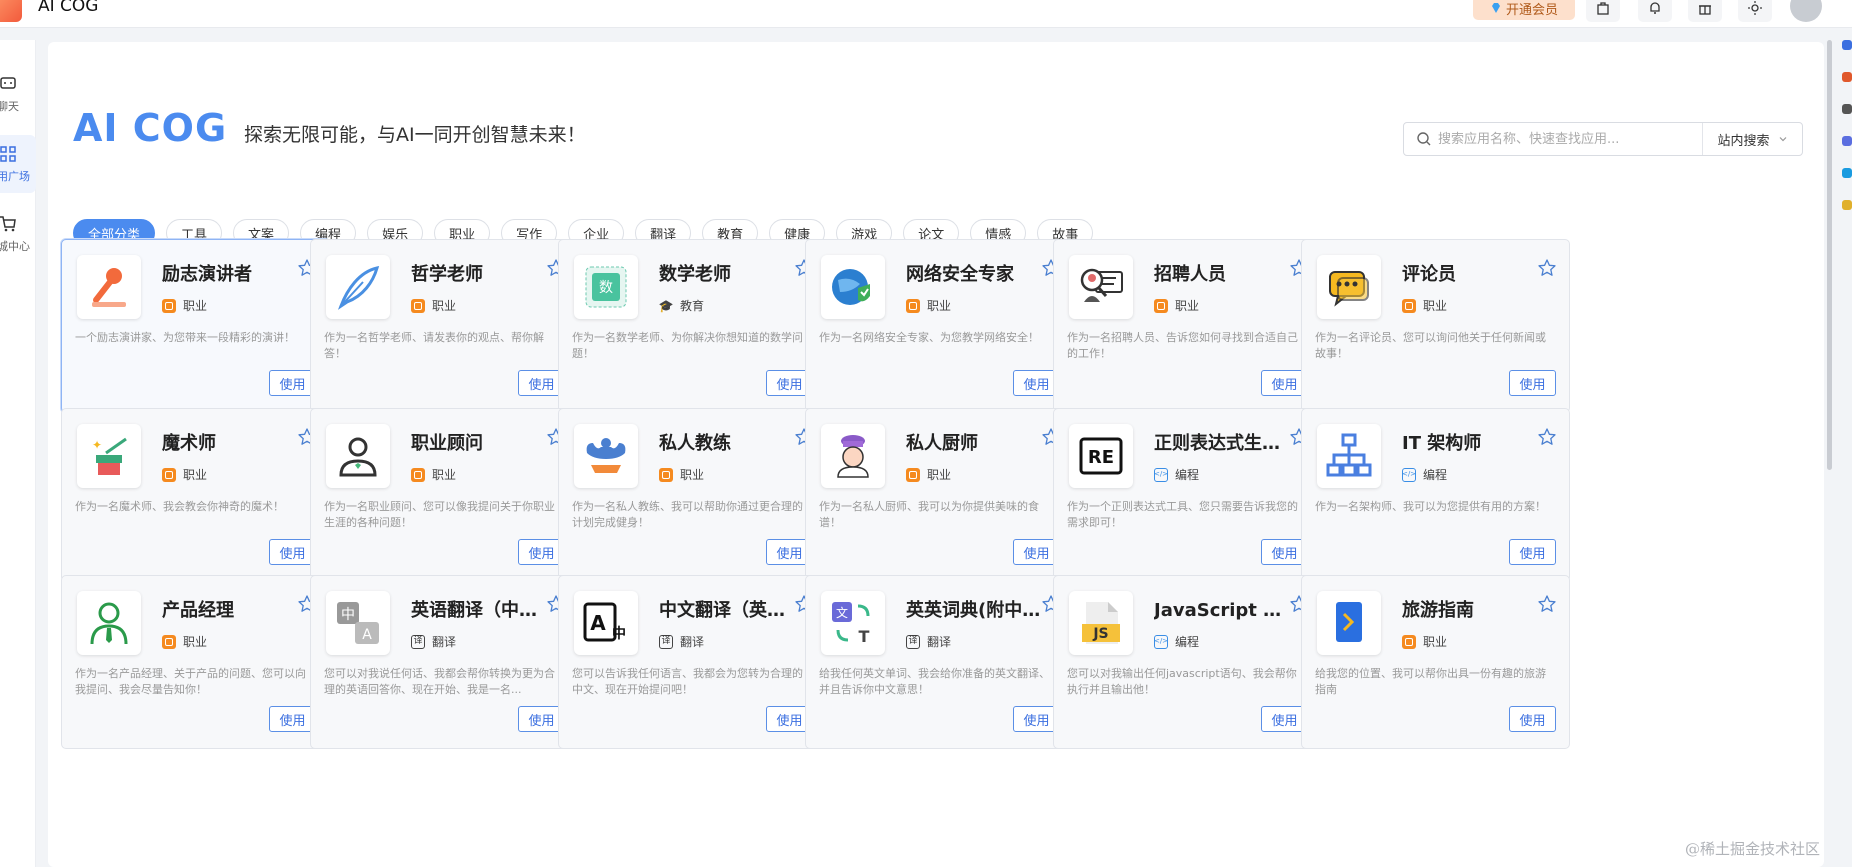  Describe the element at coordinates (853, 623) in the screenshot. I see `dictionary-icon: 文T` at that location.